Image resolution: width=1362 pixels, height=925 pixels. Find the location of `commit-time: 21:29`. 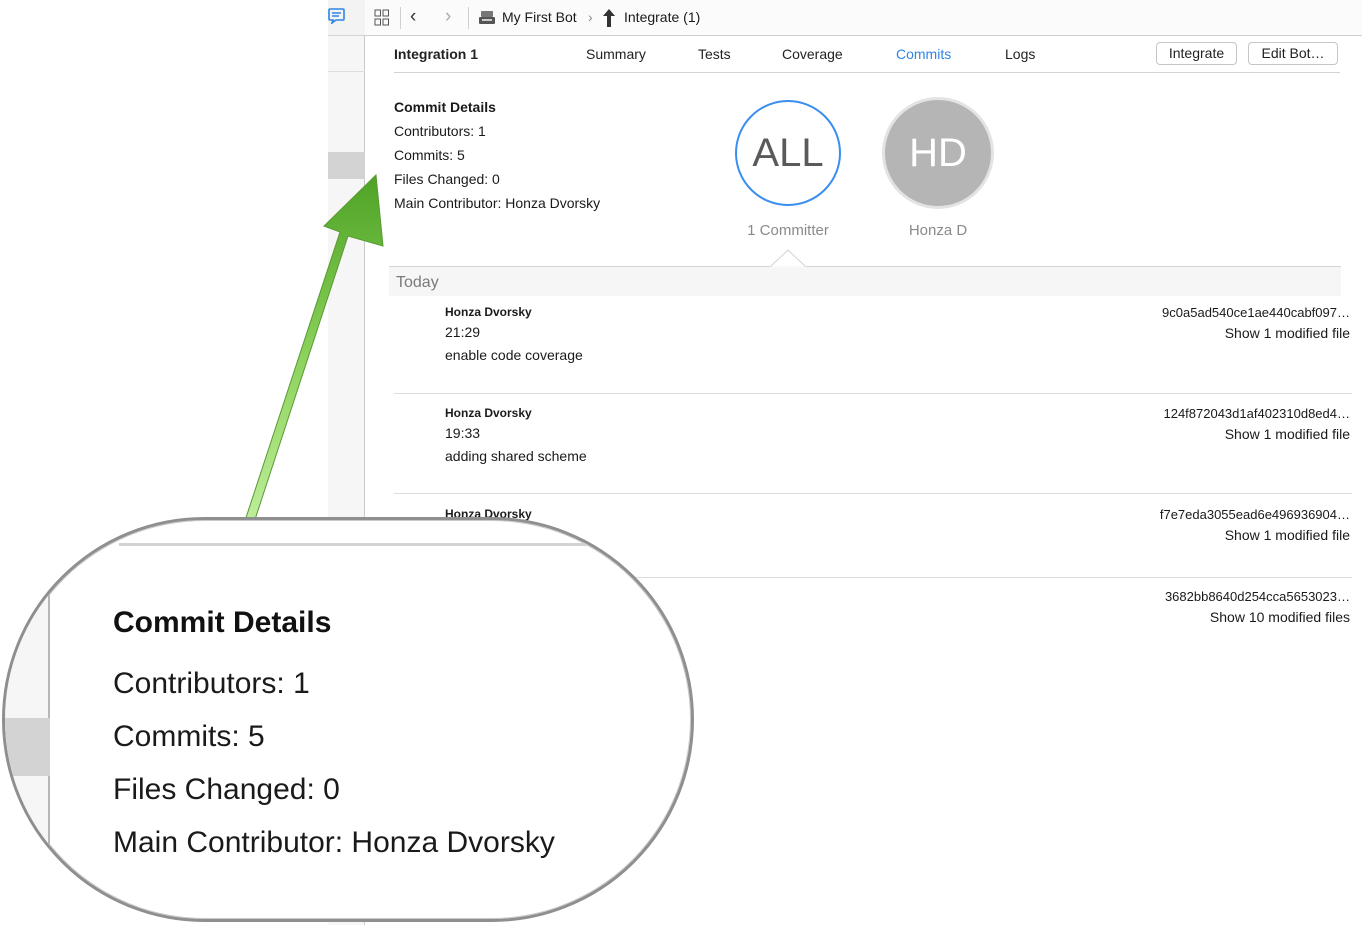

commit-time: 21:29 is located at coordinates (463, 332).